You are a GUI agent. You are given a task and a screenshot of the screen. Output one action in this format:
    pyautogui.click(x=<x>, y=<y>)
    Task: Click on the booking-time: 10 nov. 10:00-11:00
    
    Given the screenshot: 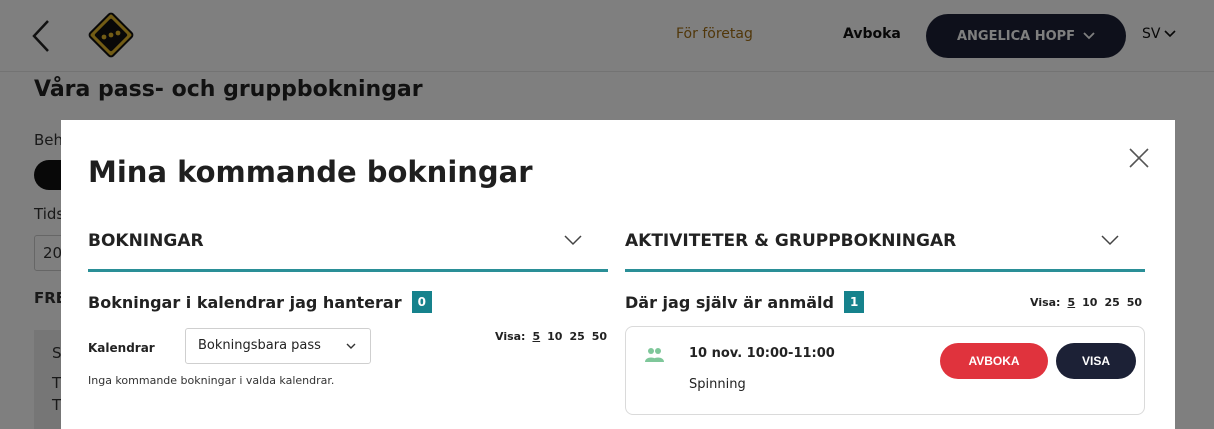 What is the action you would take?
    pyautogui.click(x=762, y=353)
    